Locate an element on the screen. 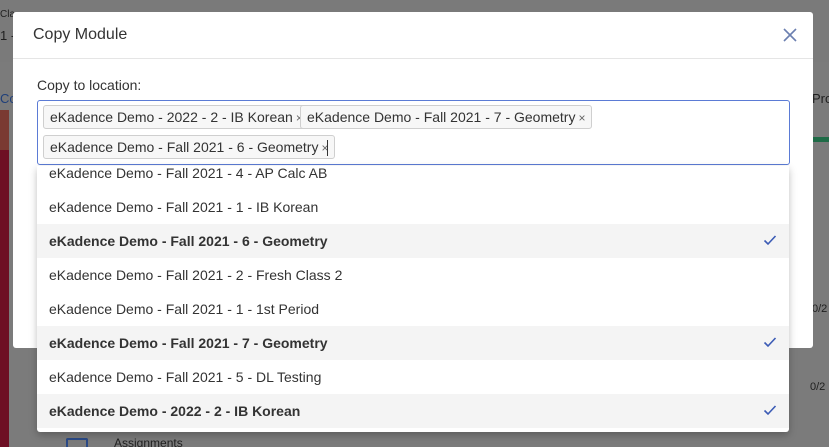 This screenshot has height=447, width=829. selected-tag-label: eKadence Demo - Fall 2021 - 6 - Geometry is located at coordinates (184, 147).